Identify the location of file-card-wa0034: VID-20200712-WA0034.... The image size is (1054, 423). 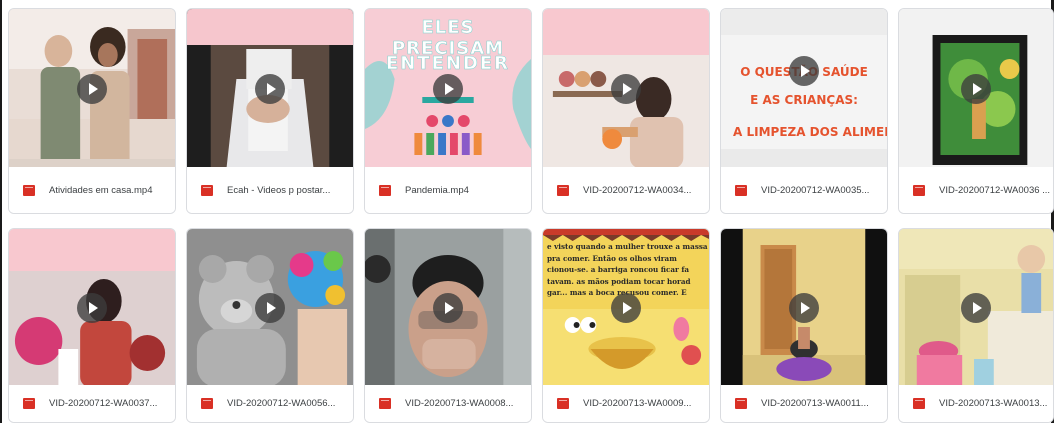
(626, 111).